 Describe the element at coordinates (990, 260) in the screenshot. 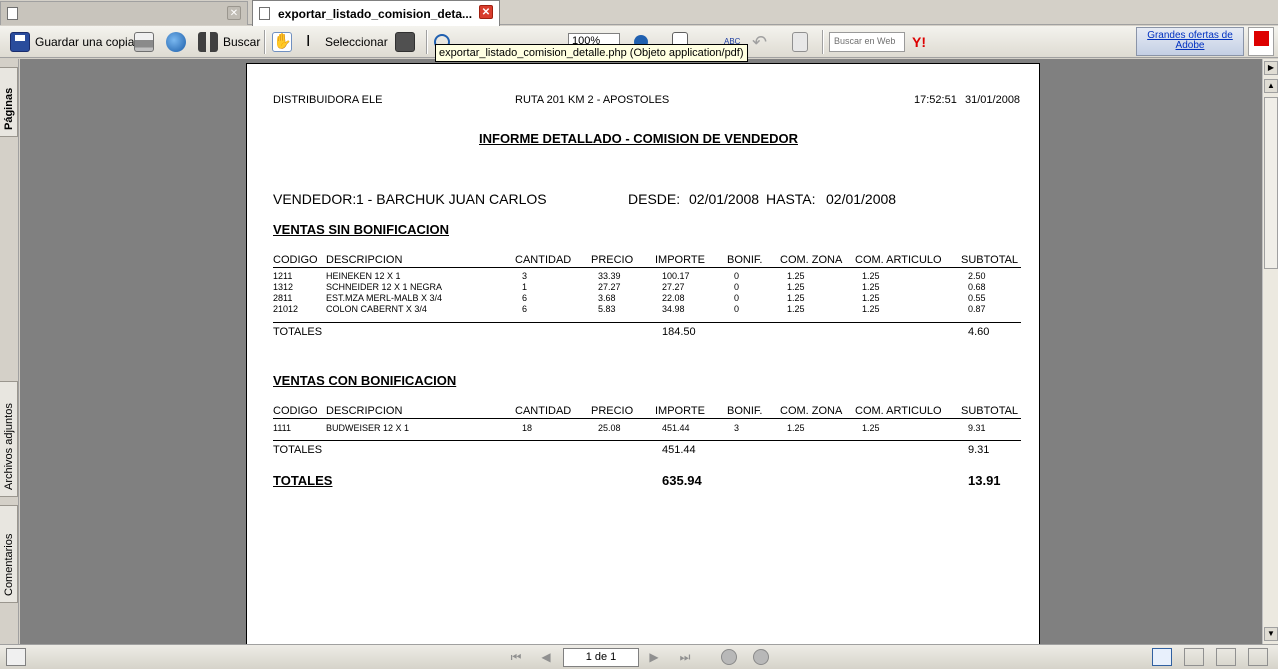

I see `col-subtotal: SUBTOTAL` at that location.